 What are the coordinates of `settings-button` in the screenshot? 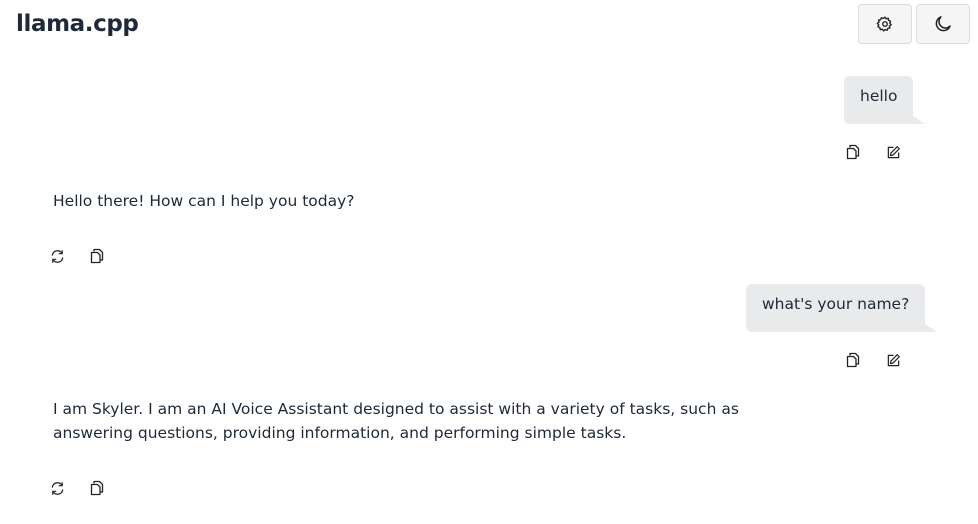 It's located at (885, 24).